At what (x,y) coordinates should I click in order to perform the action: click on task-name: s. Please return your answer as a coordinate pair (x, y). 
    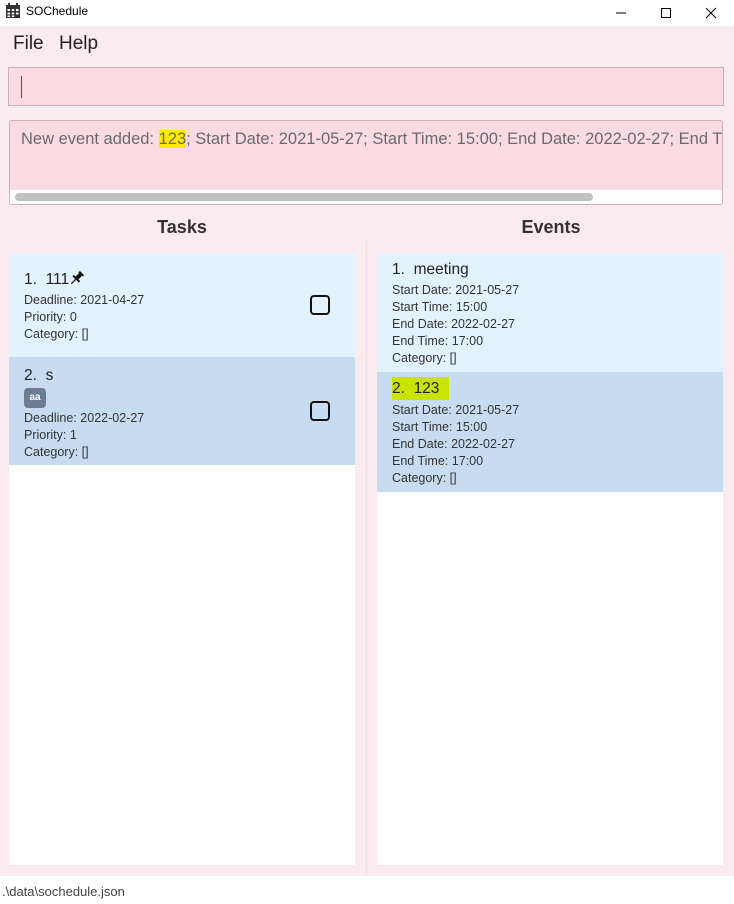
    Looking at the image, I should click on (49, 375).